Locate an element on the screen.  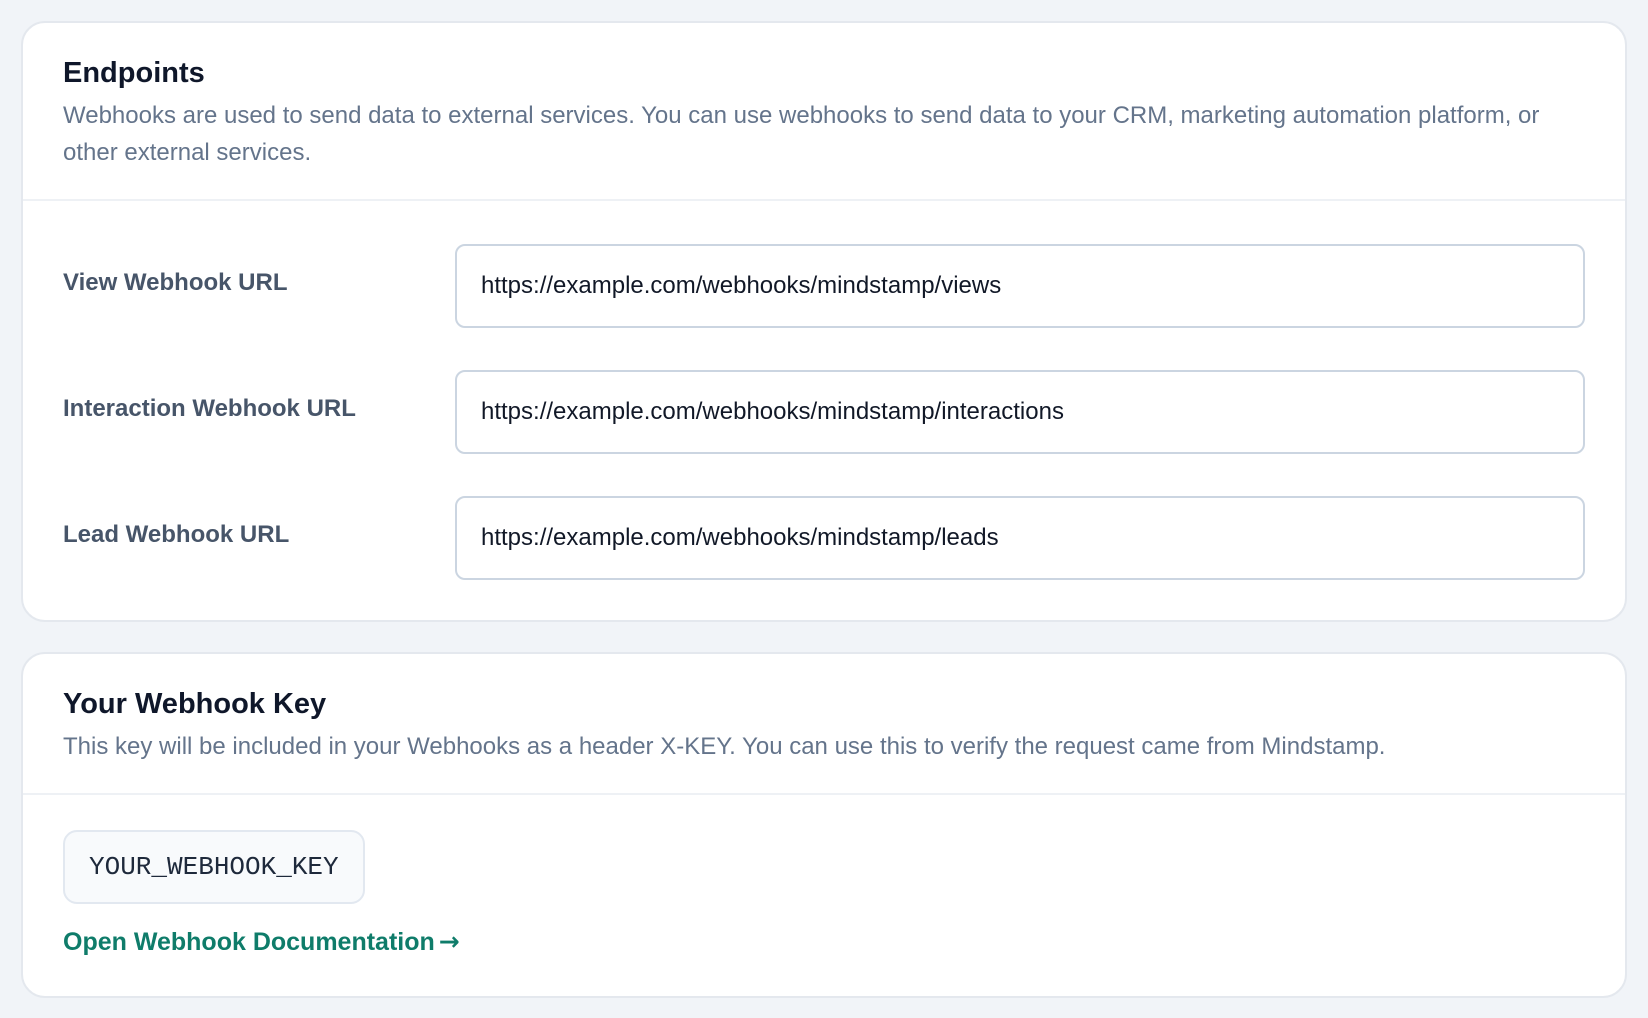
open-webhook-docs-link: Open Webhook Documentation → is located at coordinates (261, 942).